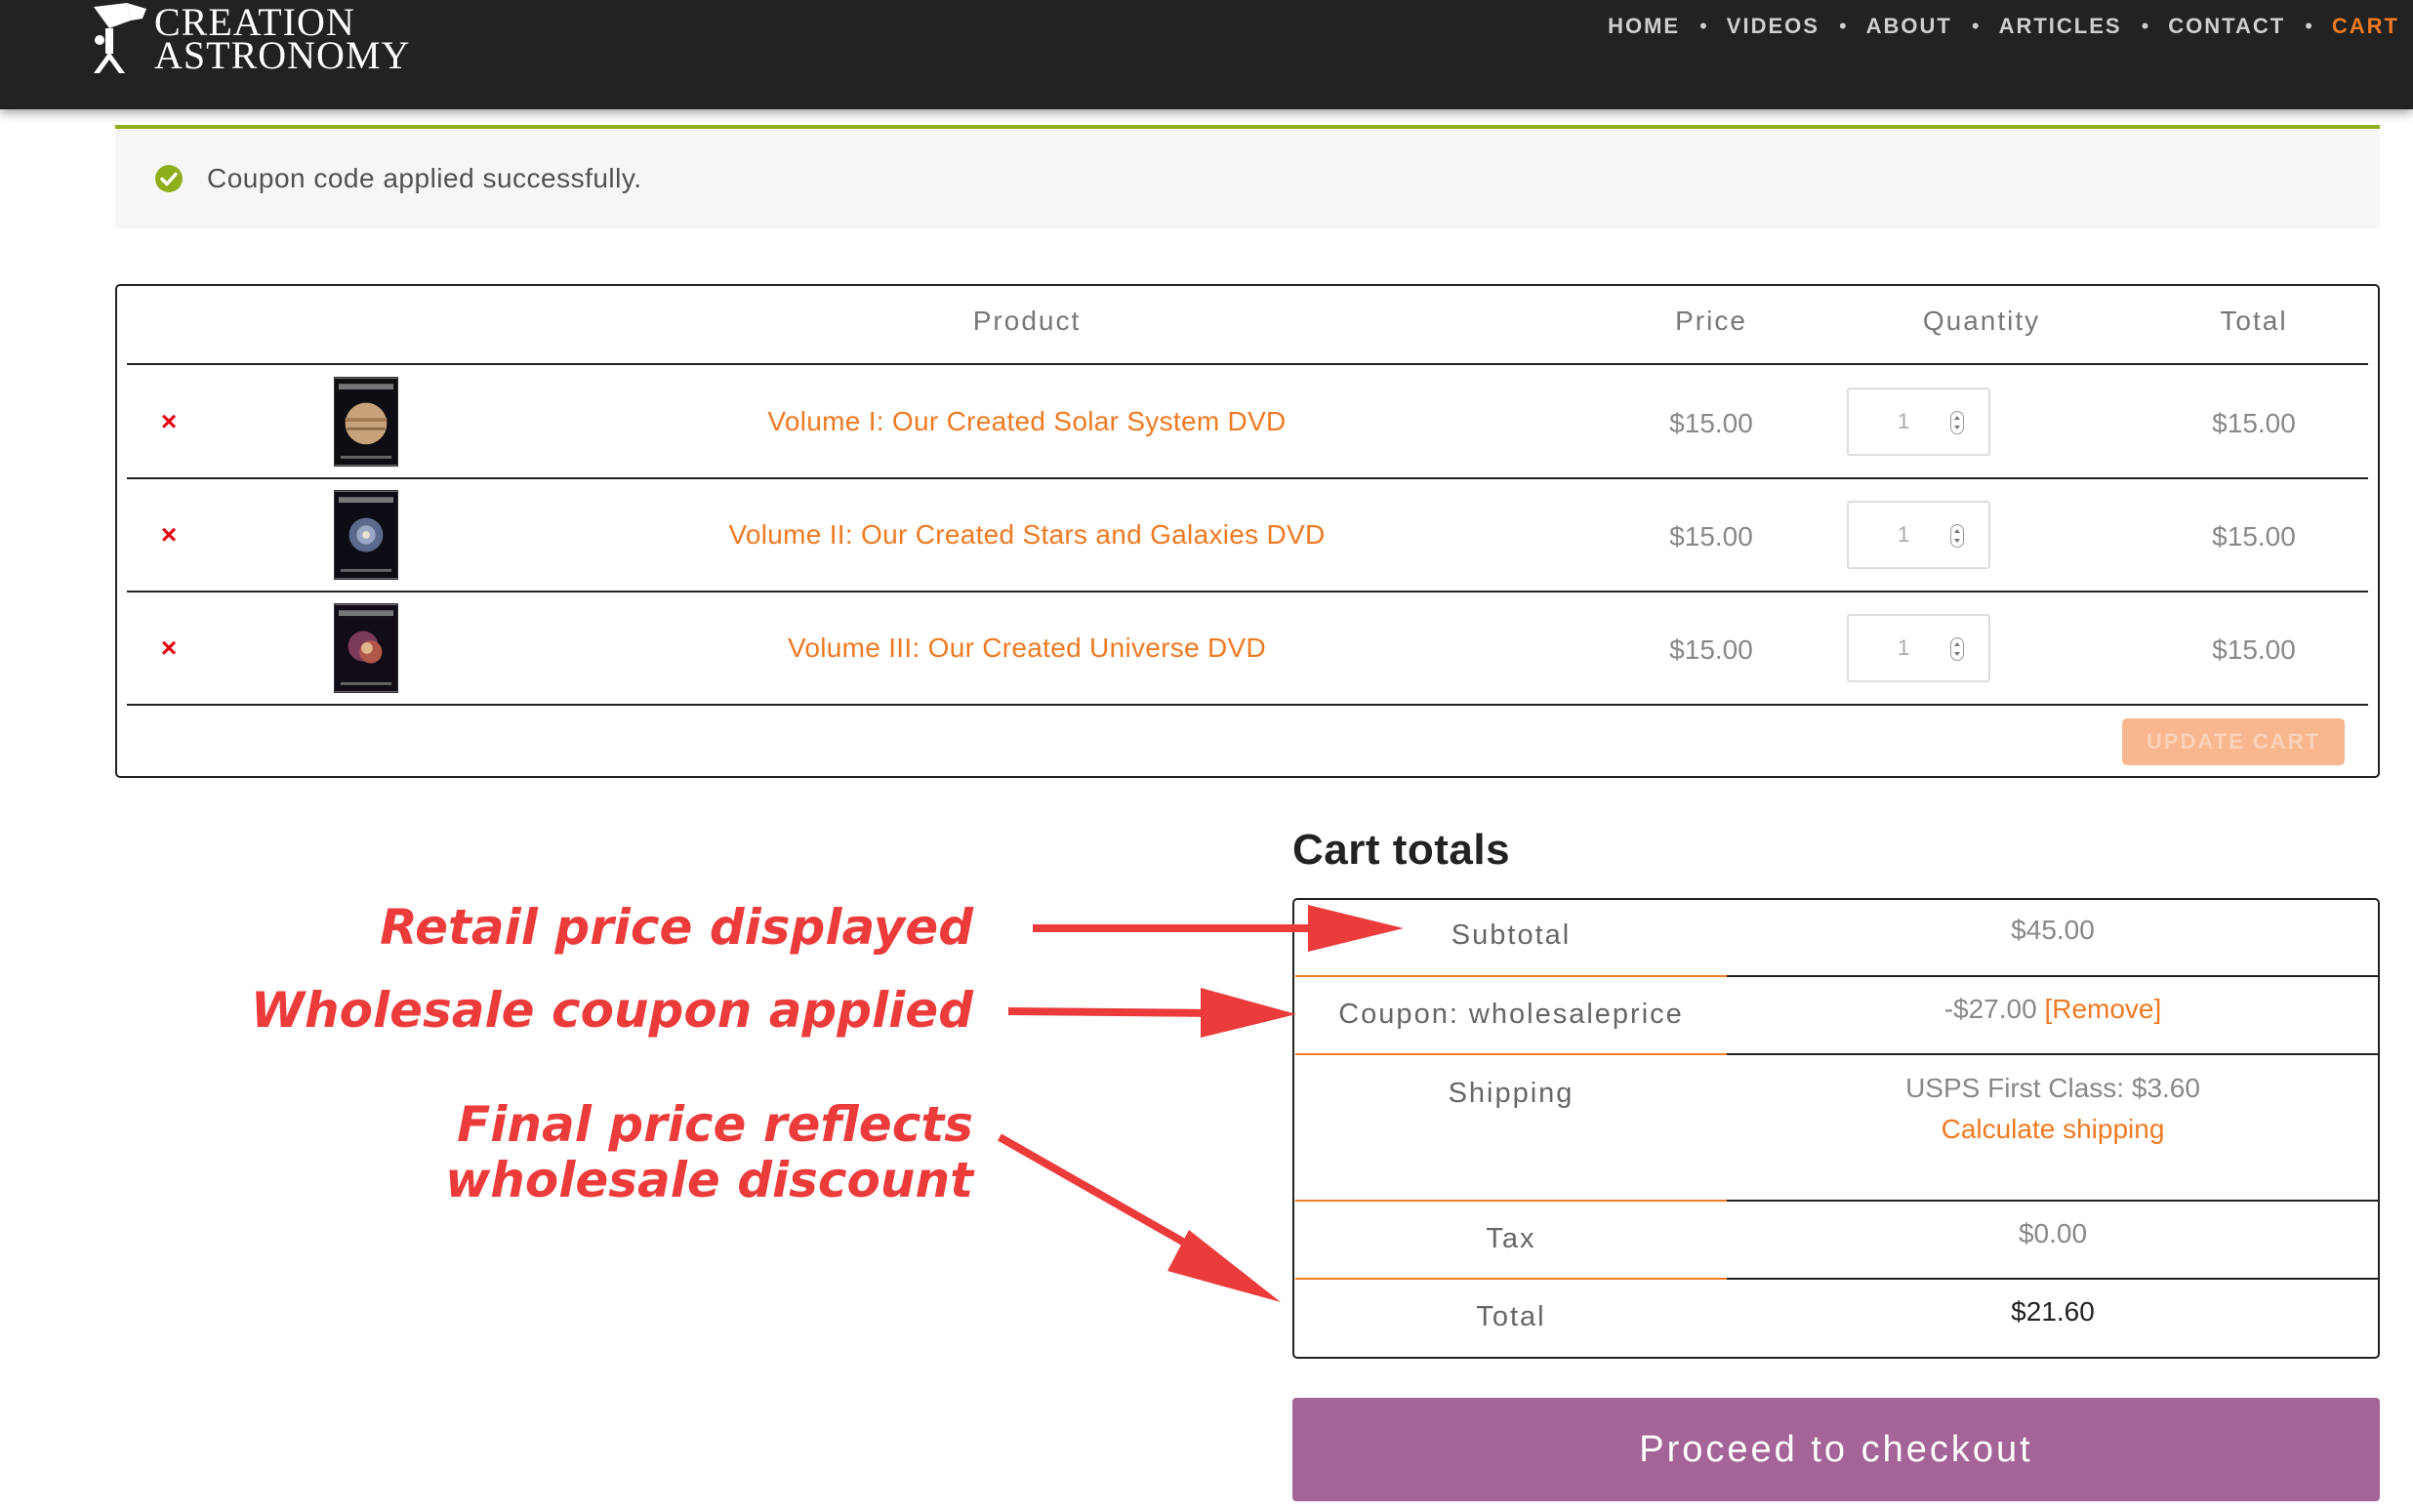 The width and height of the screenshot is (2413, 1512). I want to click on arrow-retail-icon, so click(1218, 929).